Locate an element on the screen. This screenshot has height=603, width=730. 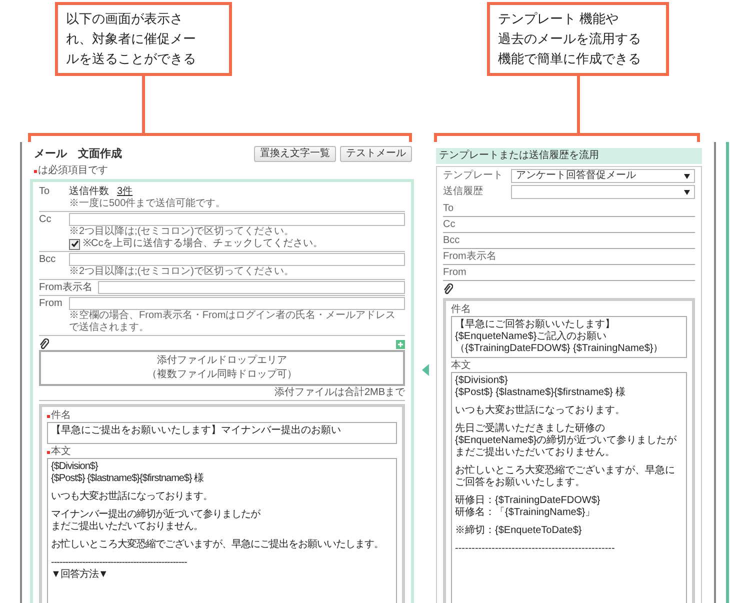
panel-header: テンプレートまたは送信履歴を流用 is located at coordinates (569, 156).